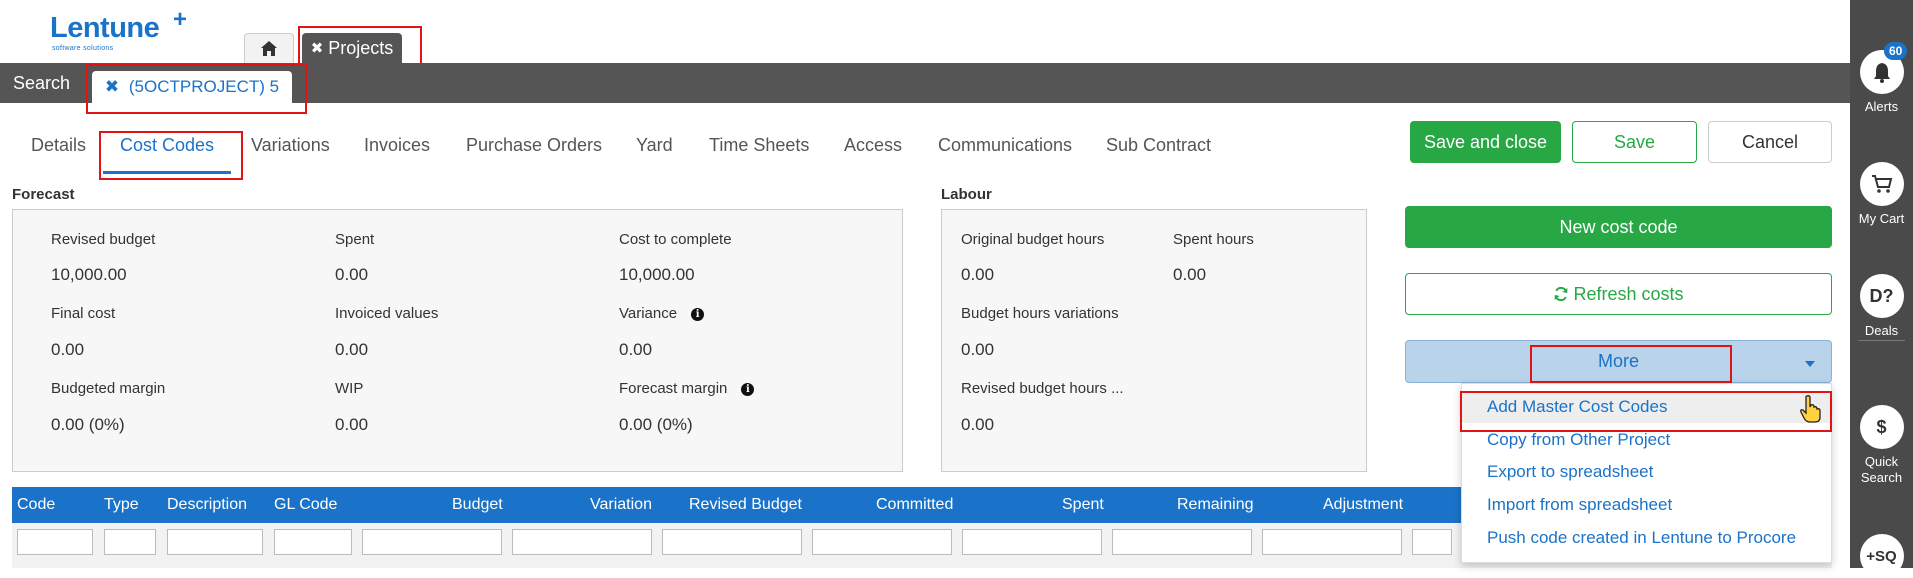 The width and height of the screenshot is (1913, 578). I want to click on new-cost-code-button: New cost code, so click(1618, 227).